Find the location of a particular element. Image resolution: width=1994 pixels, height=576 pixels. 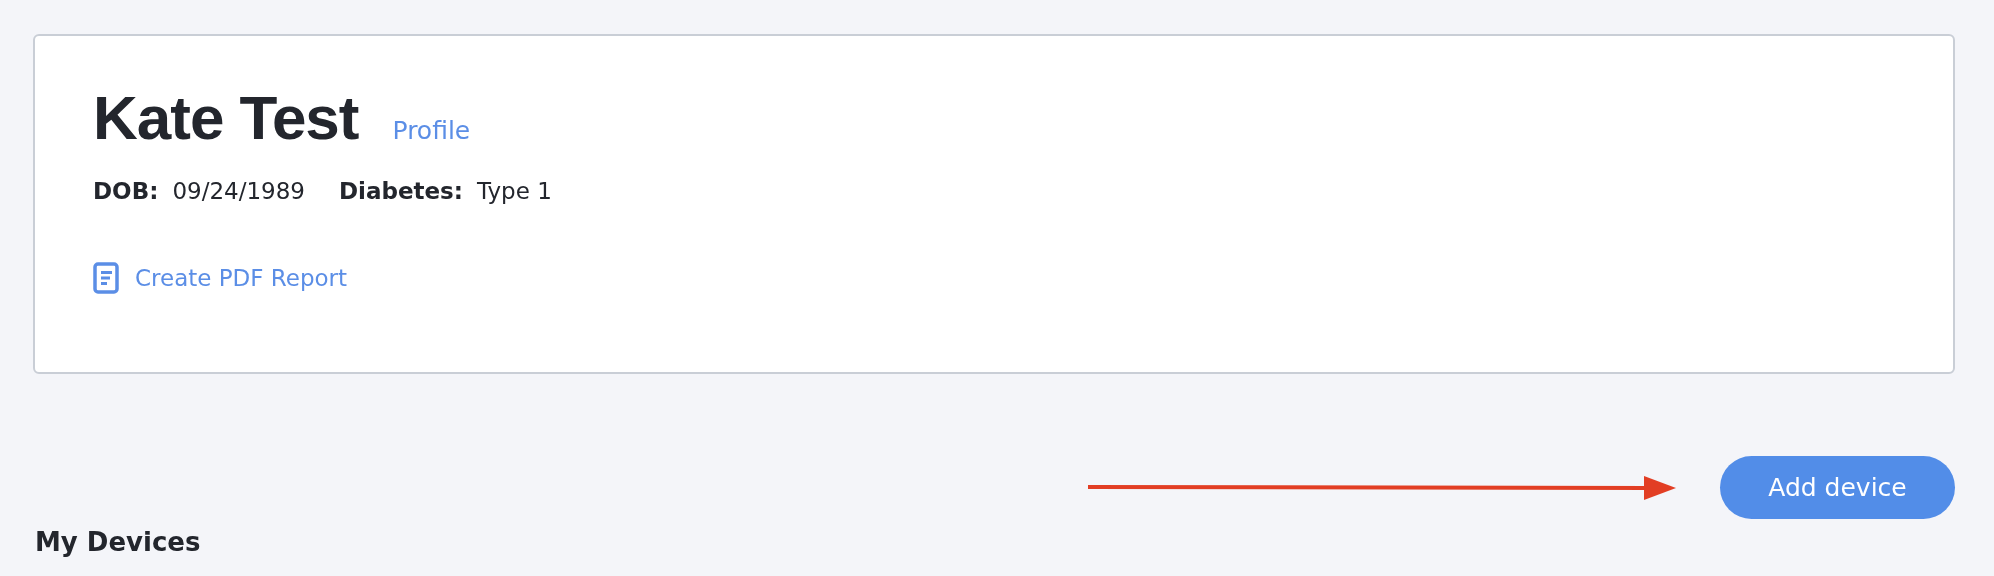

field-label: DOB: is located at coordinates (126, 191).